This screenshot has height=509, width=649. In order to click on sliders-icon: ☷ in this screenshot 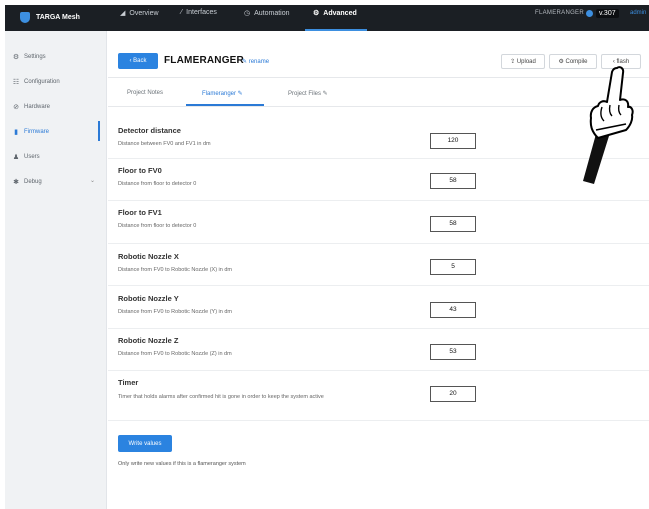, I will do `click(16, 82)`.